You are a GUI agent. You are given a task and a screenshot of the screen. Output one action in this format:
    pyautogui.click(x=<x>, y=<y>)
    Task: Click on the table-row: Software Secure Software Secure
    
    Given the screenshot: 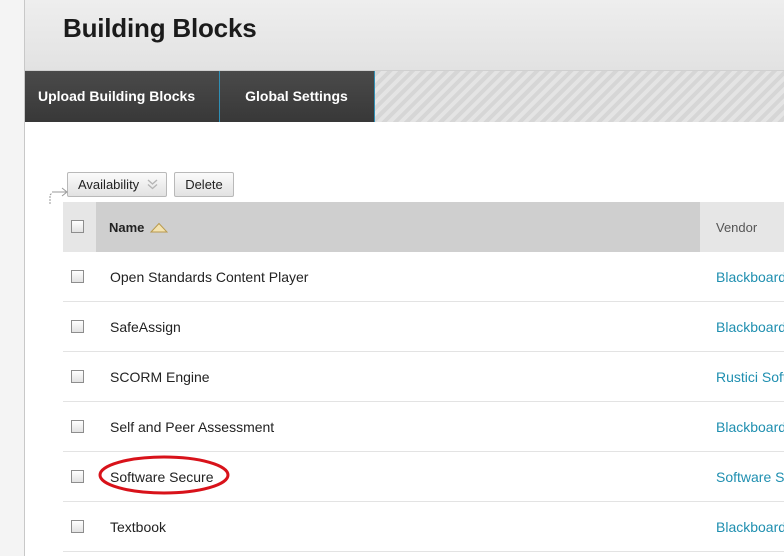 What is the action you would take?
    pyautogui.click(x=423, y=477)
    